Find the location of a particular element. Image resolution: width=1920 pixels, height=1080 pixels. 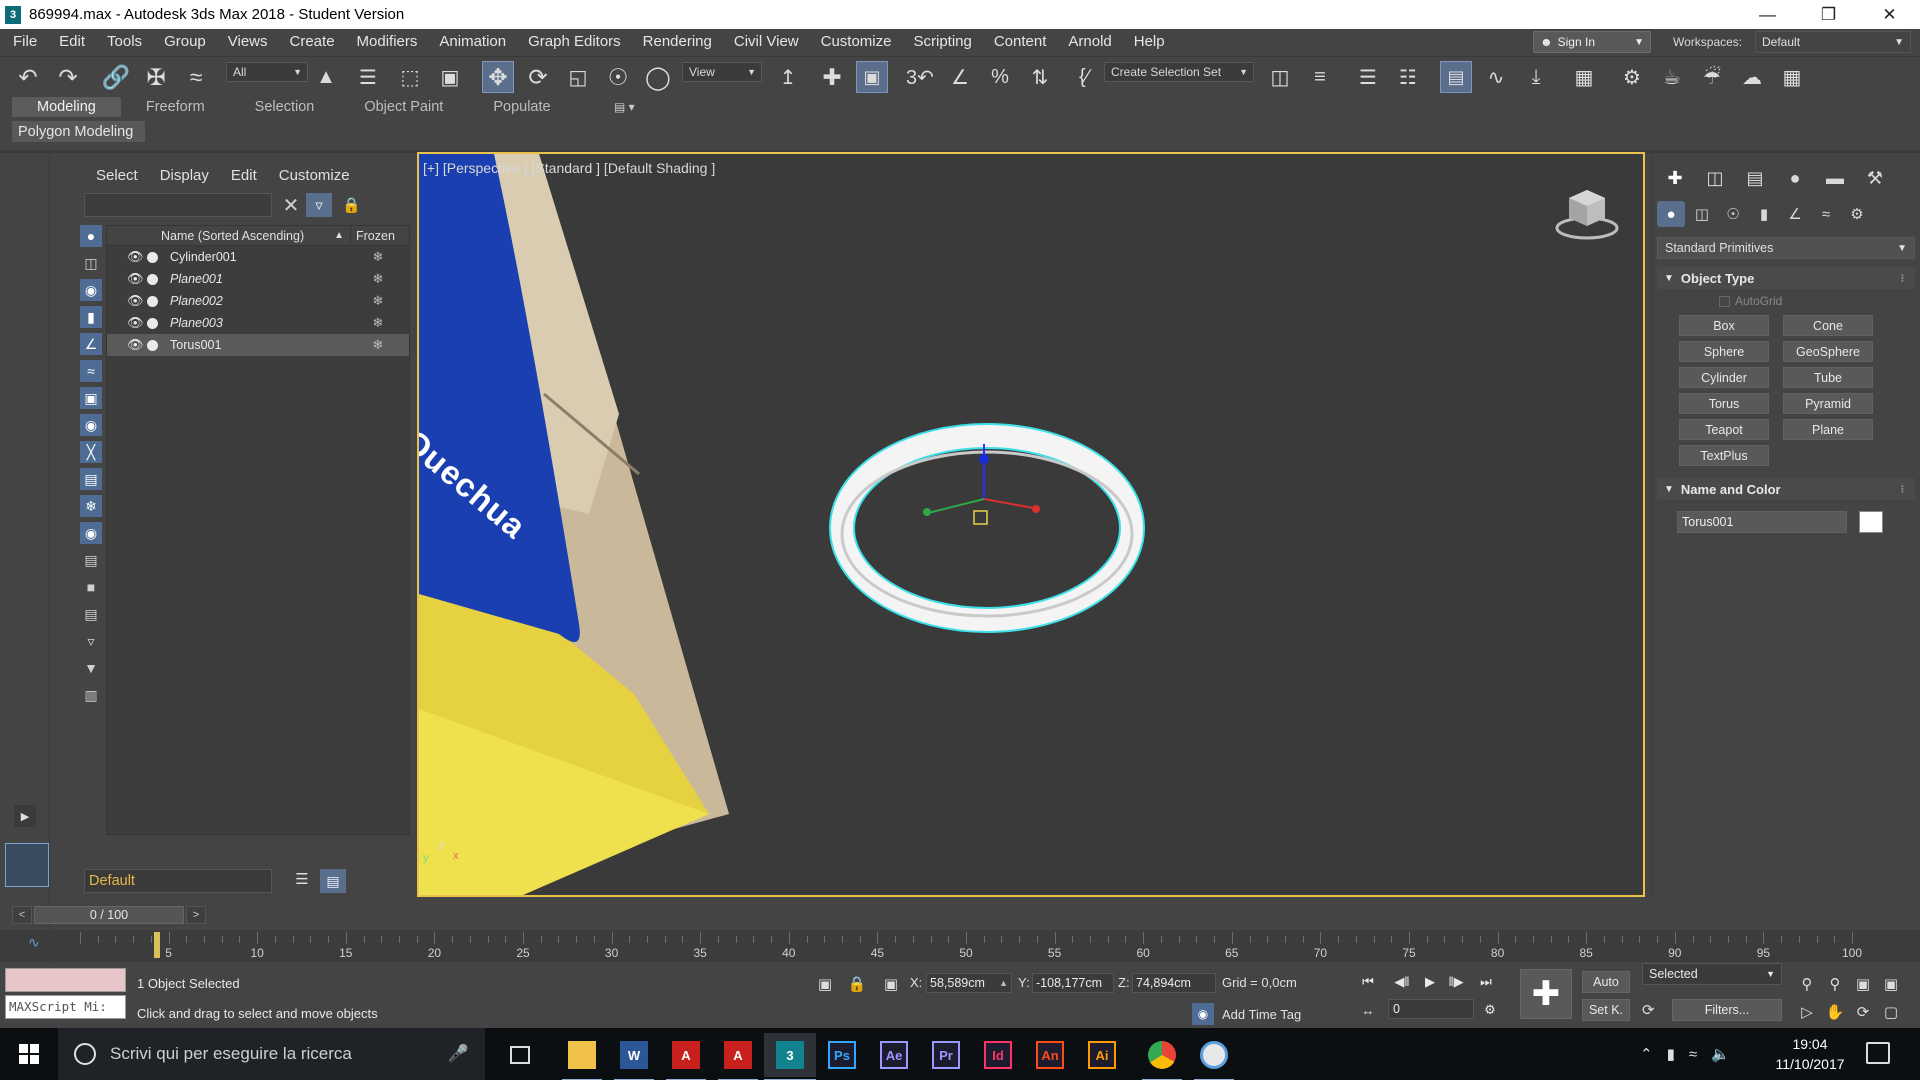

percent-snap-icon: % is located at coordinates (1000, 77).